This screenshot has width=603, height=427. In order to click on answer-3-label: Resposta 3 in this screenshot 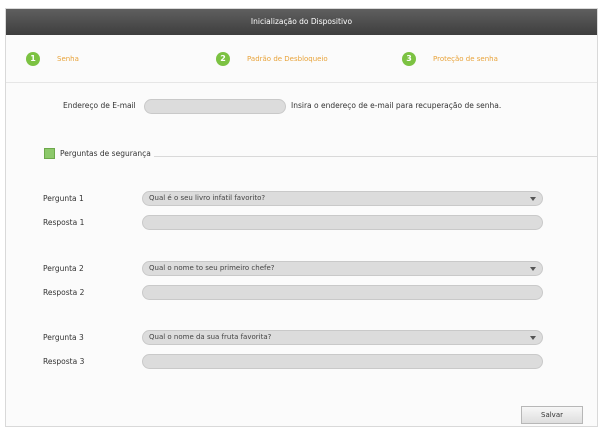, I will do `click(64, 361)`.